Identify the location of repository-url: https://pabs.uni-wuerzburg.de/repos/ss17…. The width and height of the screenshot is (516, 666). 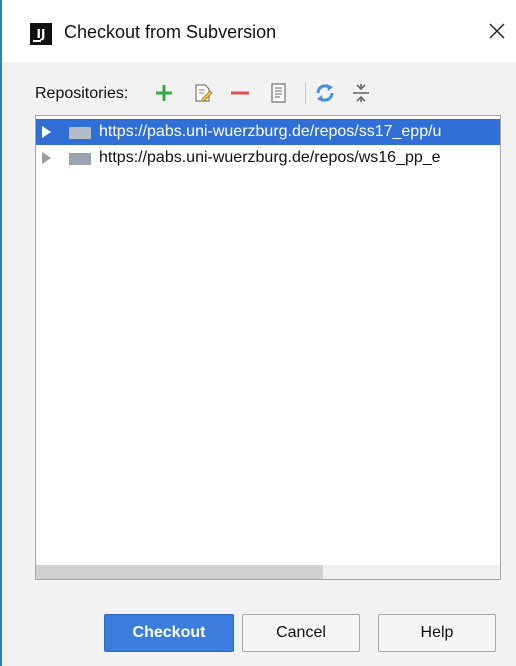
(270, 131).